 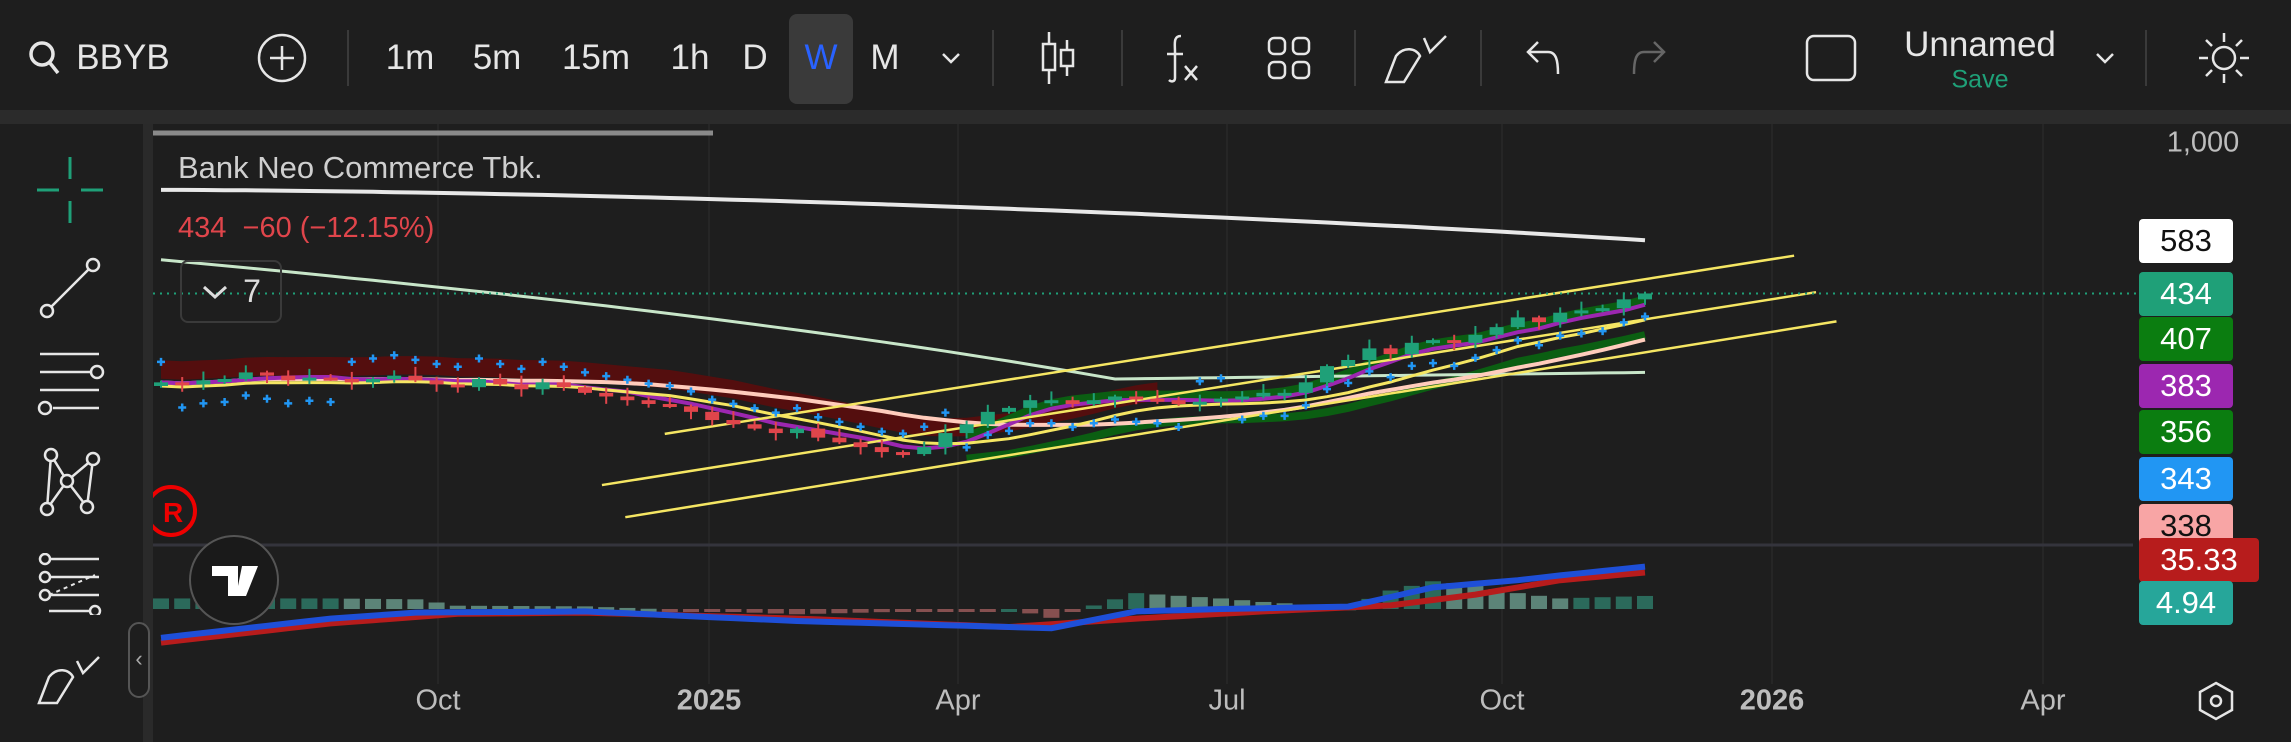 I want to click on signal-line, so click(x=903, y=607).